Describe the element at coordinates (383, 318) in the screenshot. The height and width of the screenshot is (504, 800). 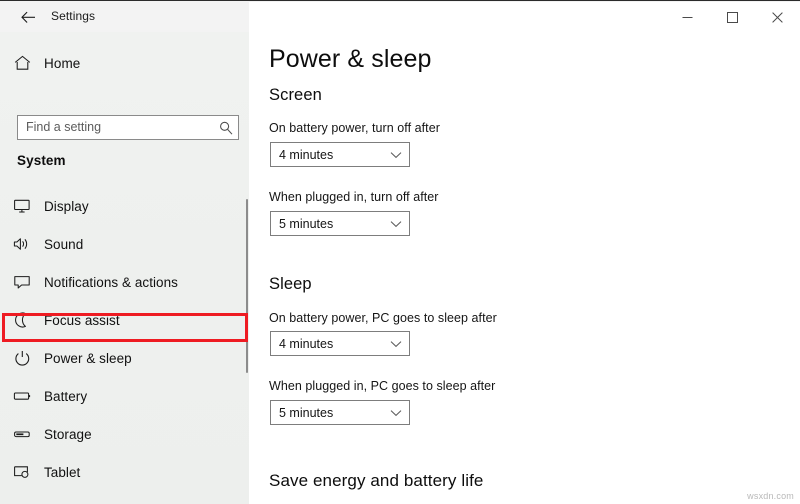
I see `label-sleep-on-battery: On battery power, PC goes to sleep after` at that location.